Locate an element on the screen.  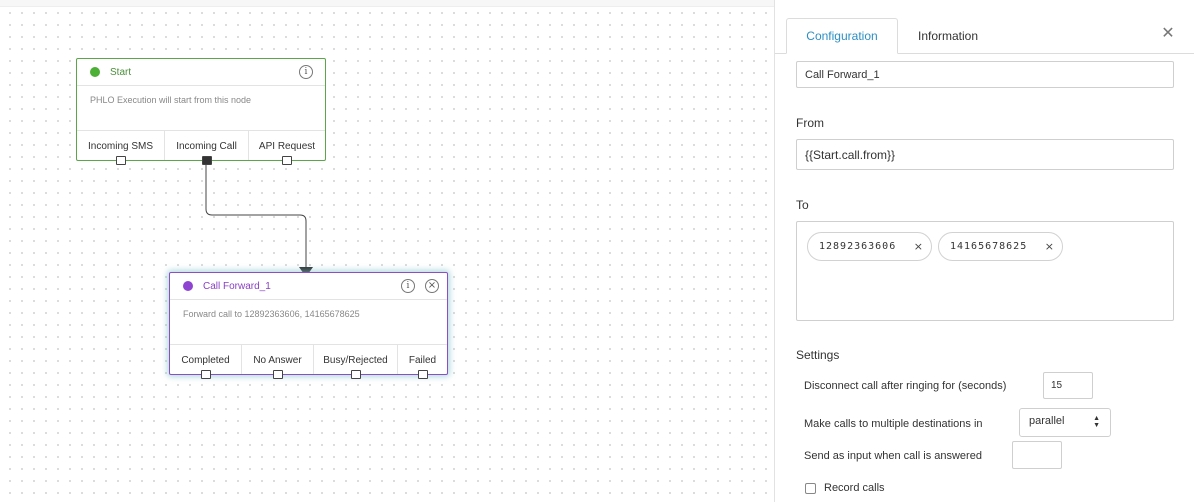
call-forward-node-outputs: Completed No Answer Busy/Rejected Failed is located at coordinates (308, 361).